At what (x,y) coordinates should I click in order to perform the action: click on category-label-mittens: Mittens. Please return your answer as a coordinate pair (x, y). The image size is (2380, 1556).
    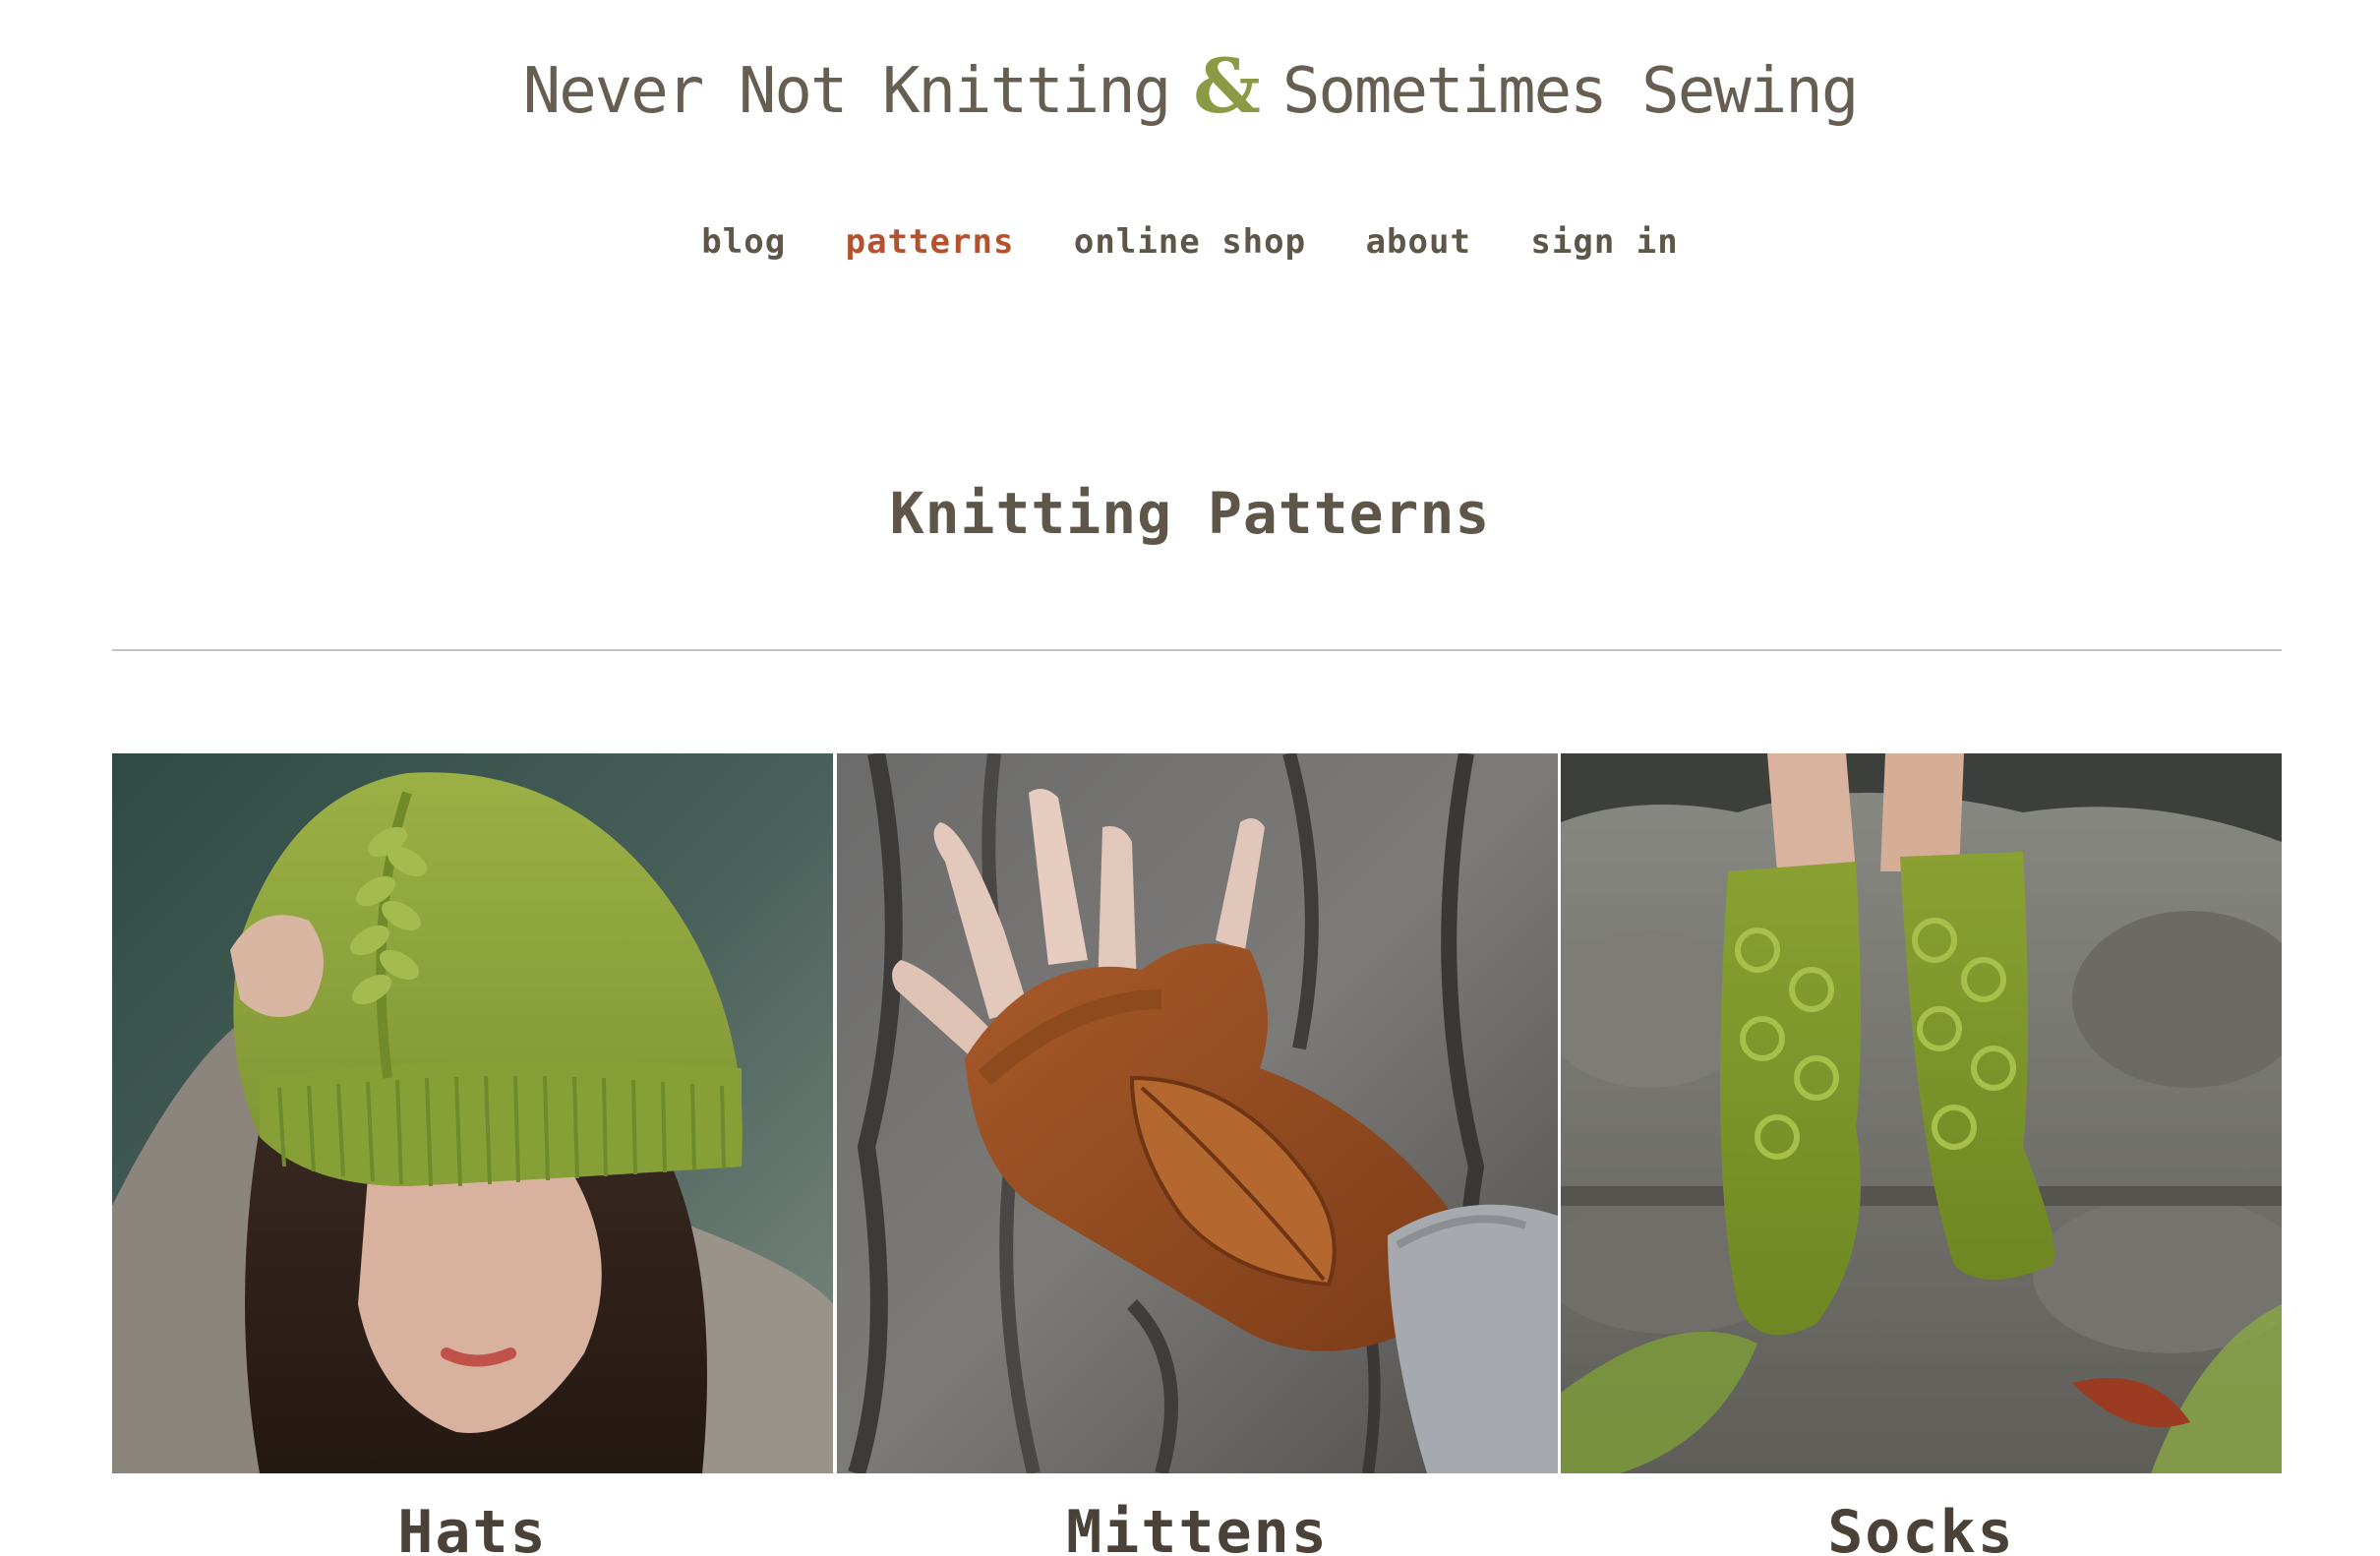
    Looking at the image, I should click on (1197, 1525).